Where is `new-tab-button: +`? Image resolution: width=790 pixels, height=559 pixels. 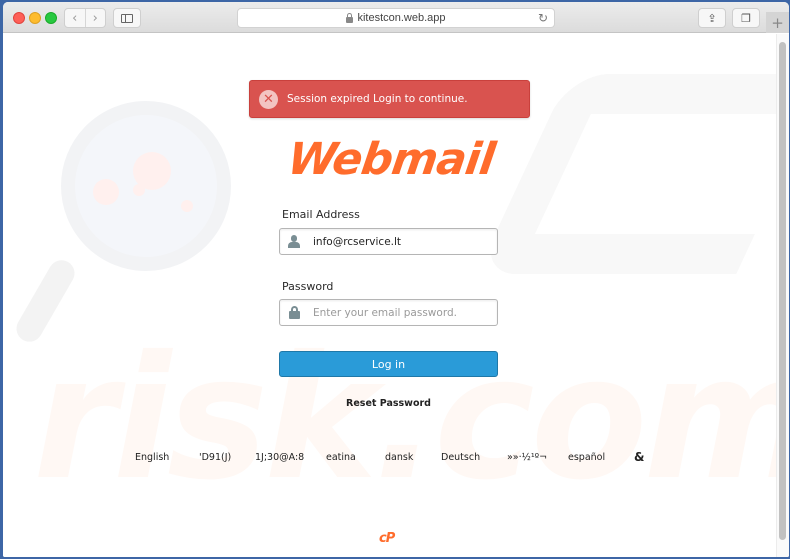 new-tab-button: + is located at coordinates (777, 22).